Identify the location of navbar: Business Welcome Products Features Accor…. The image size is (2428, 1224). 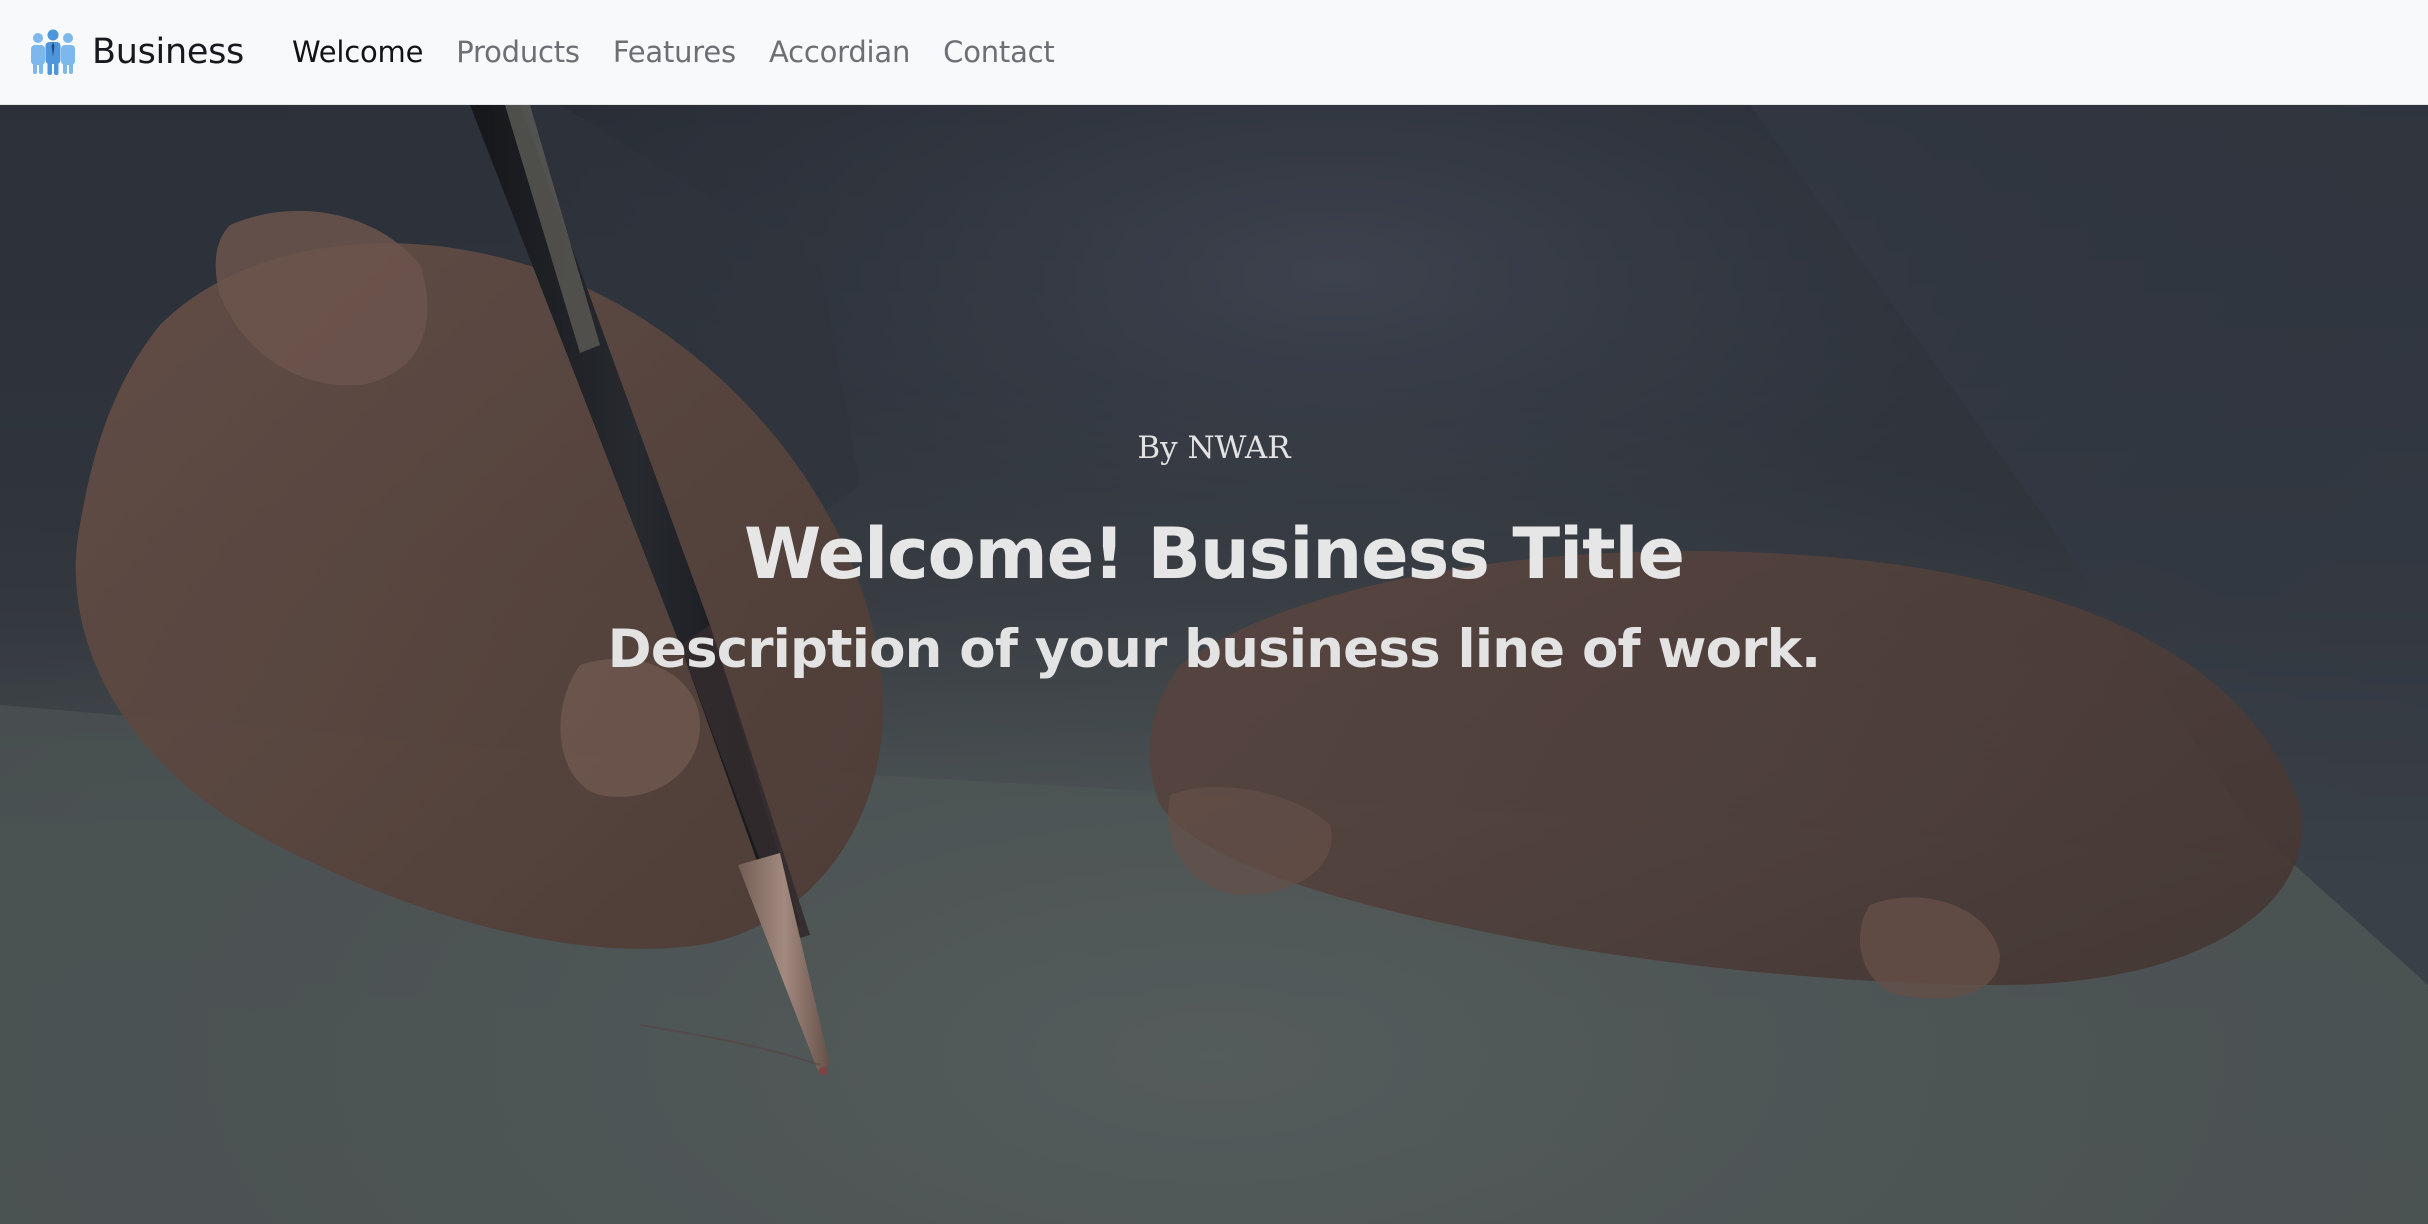
(1214, 52).